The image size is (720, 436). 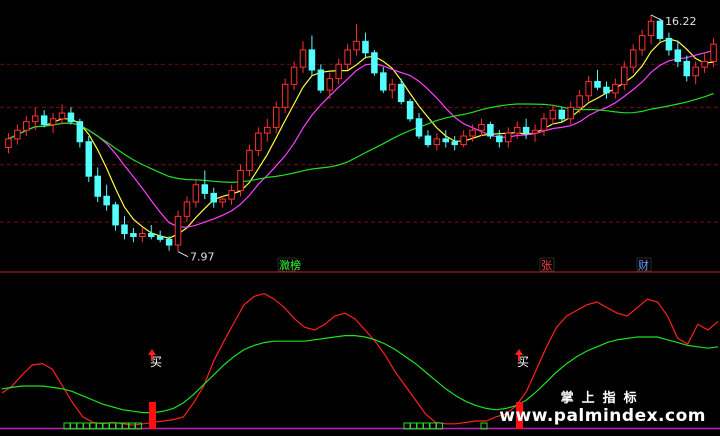 I want to click on badge-2: 张, so click(x=546, y=265).